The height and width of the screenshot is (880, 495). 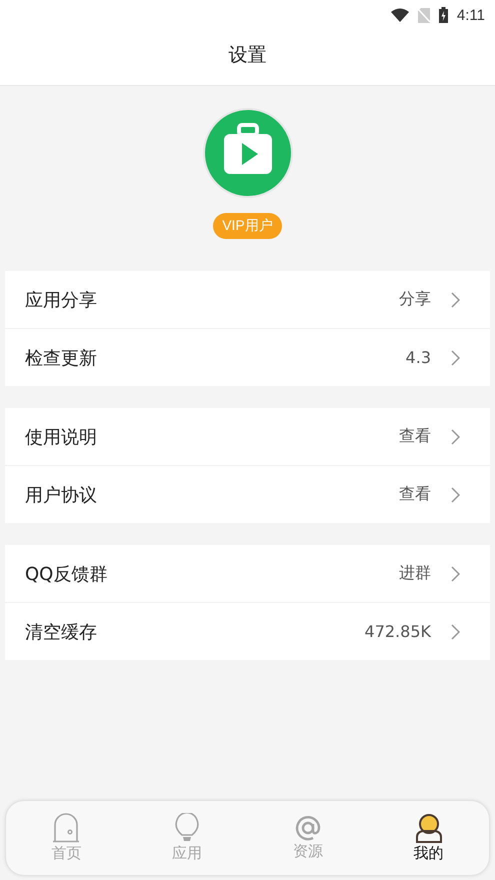 I want to click on settings-row: QQ反馈群 进群, so click(x=247, y=574).